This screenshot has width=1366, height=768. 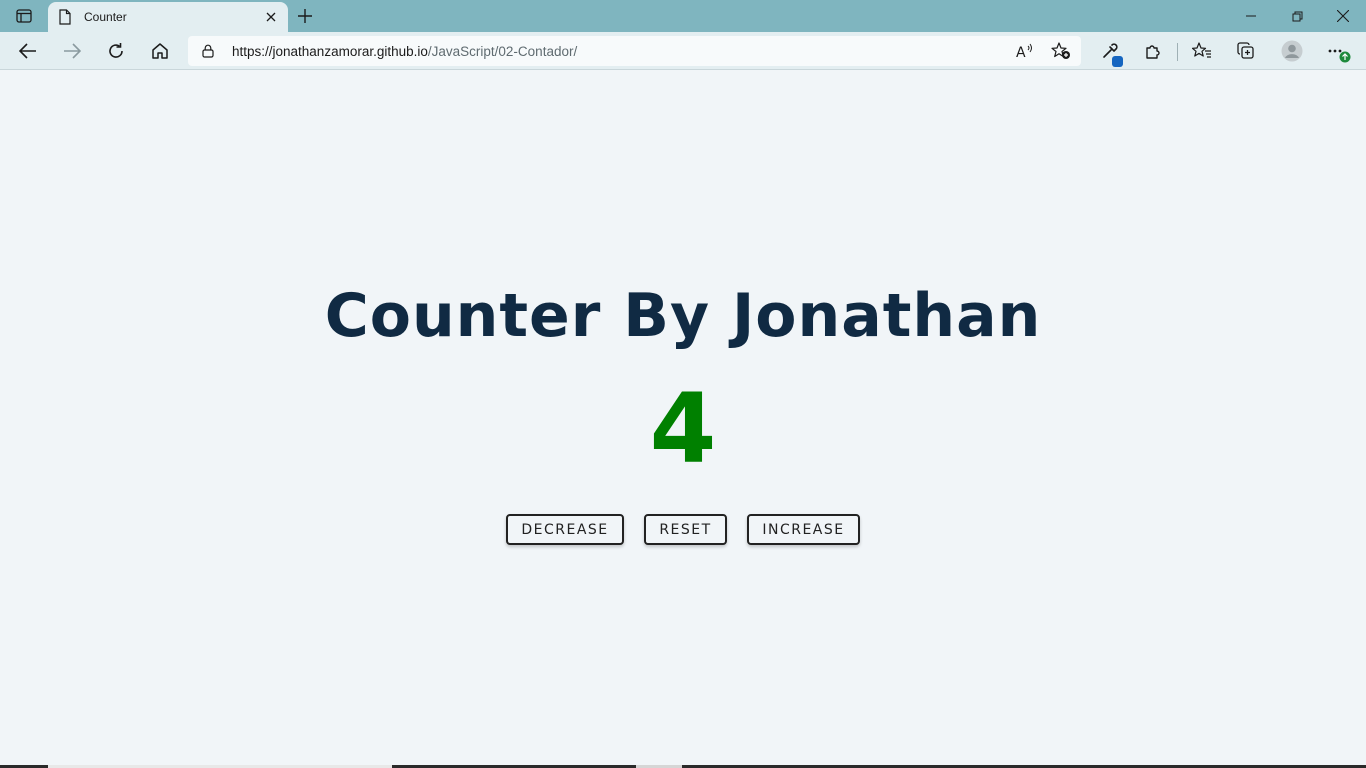 I want to click on profile-button, so click(x=1292, y=51).